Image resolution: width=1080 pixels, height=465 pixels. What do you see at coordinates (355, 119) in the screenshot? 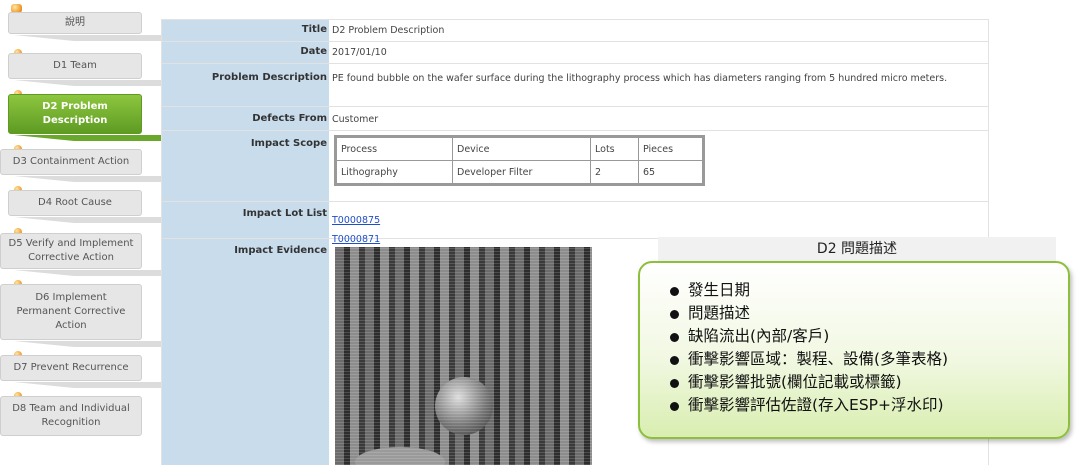
I see `defects-from-value: Customer` at bounding box center [355, 119].